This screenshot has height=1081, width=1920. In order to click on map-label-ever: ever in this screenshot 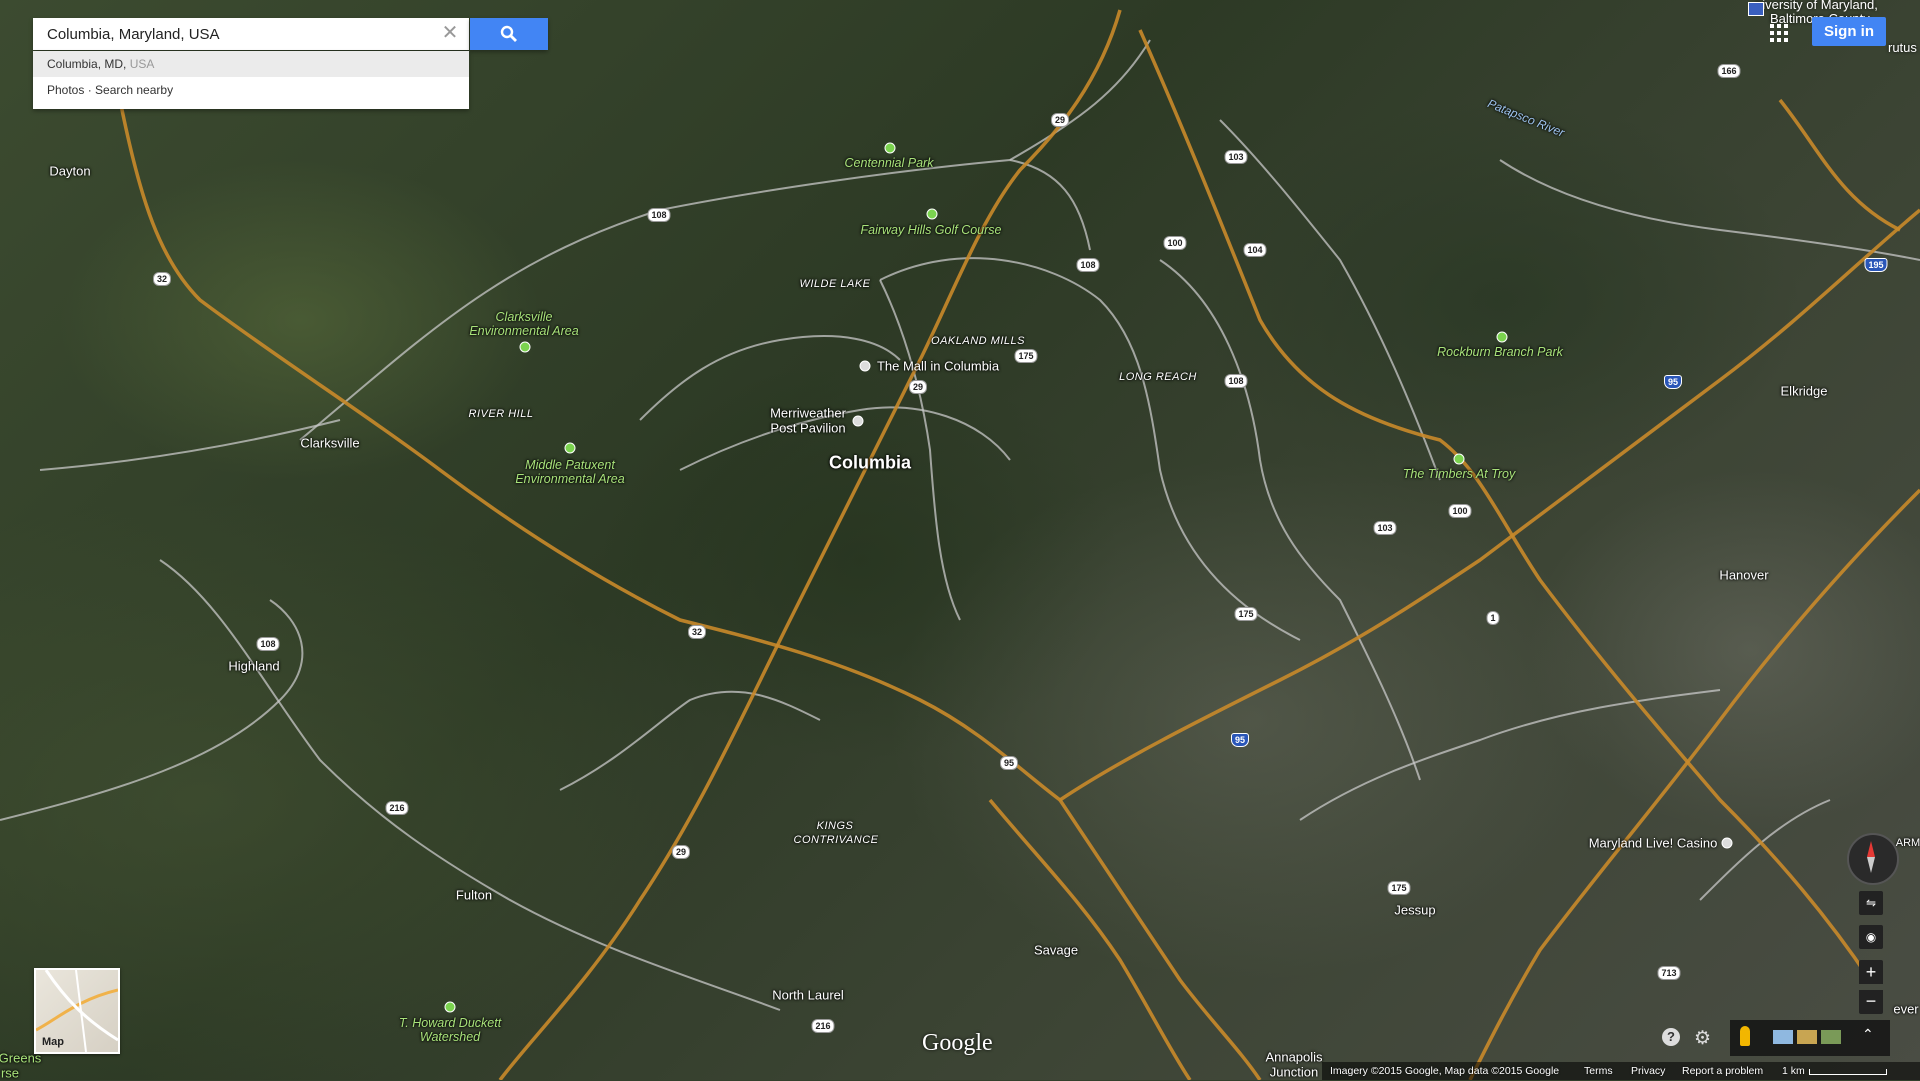, I will do `click(1906, 1009)`.